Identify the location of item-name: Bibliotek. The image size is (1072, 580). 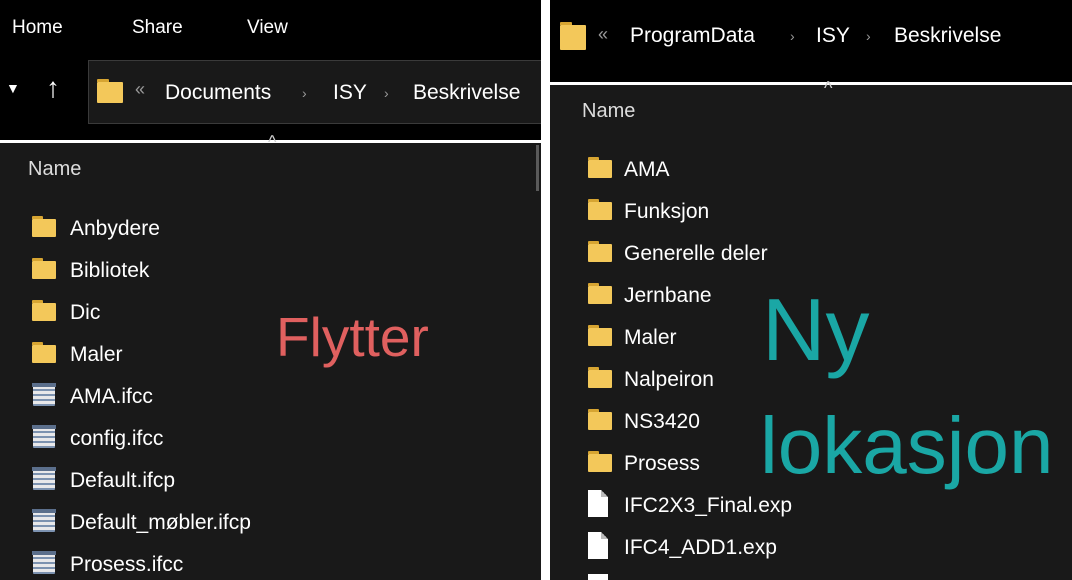
(110, 270).